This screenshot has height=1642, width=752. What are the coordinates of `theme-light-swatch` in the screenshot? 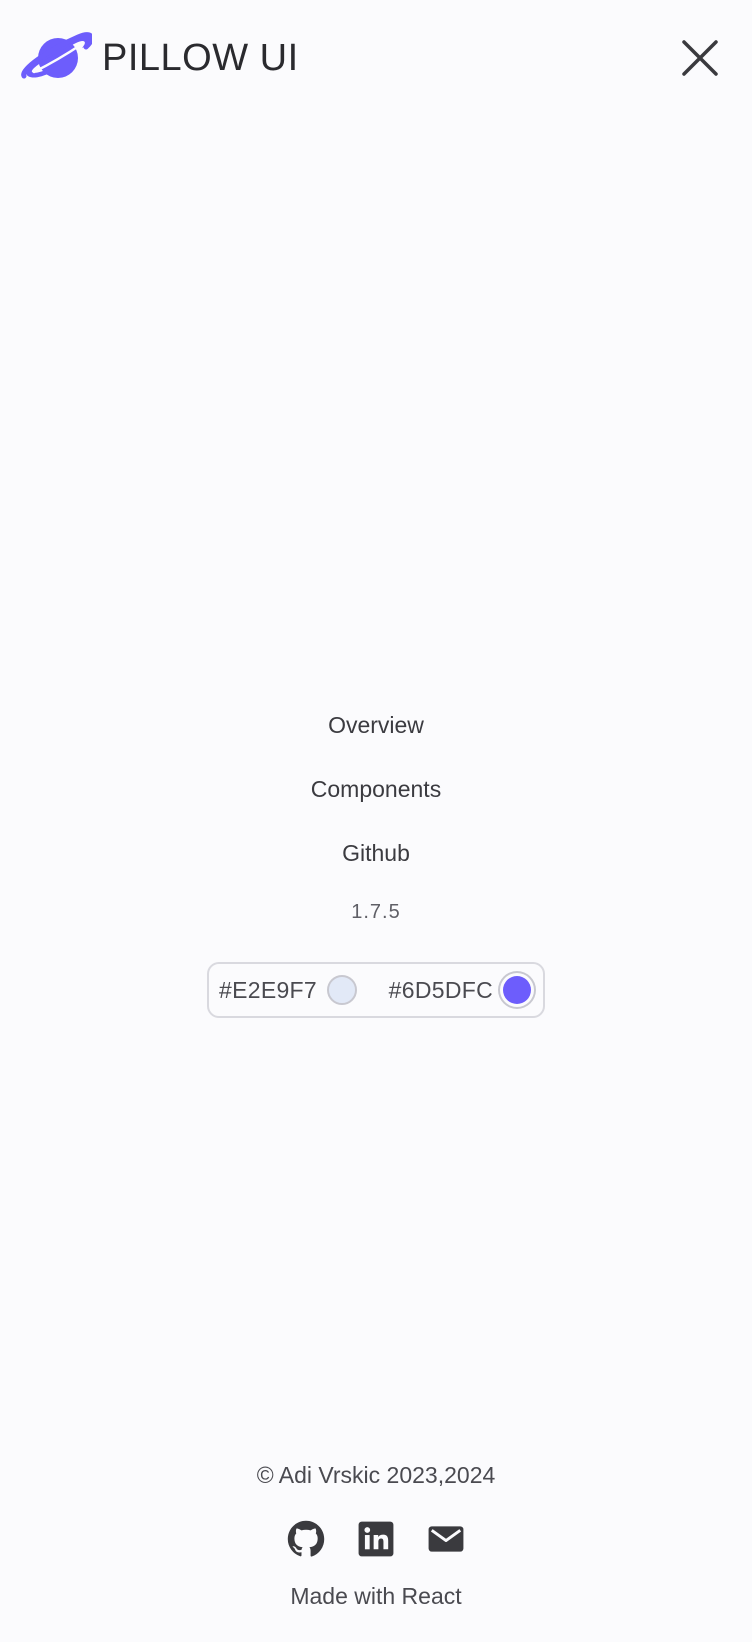 It's located at (342, 990).